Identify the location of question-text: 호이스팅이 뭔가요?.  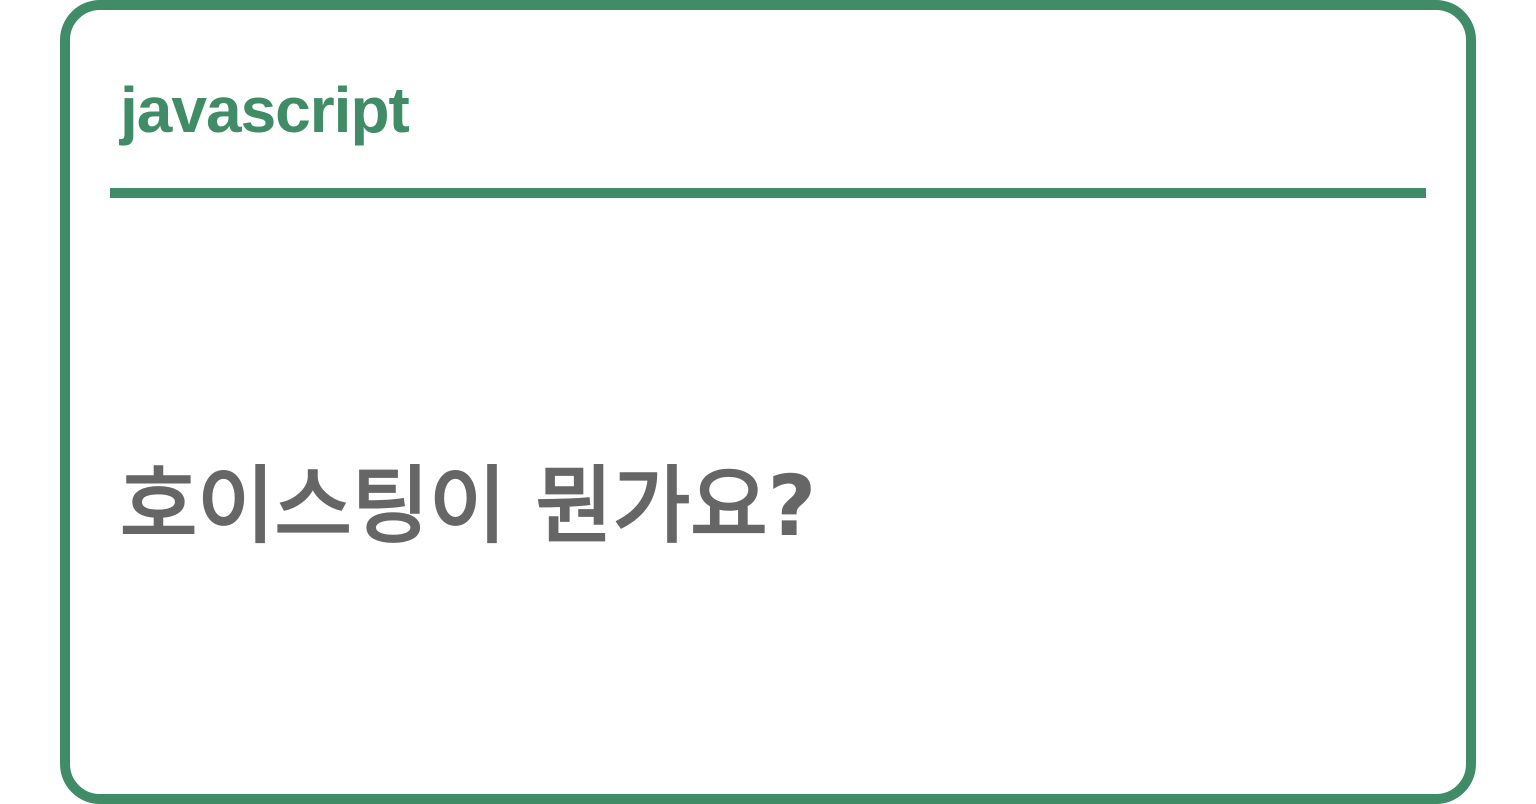
(468, 506).